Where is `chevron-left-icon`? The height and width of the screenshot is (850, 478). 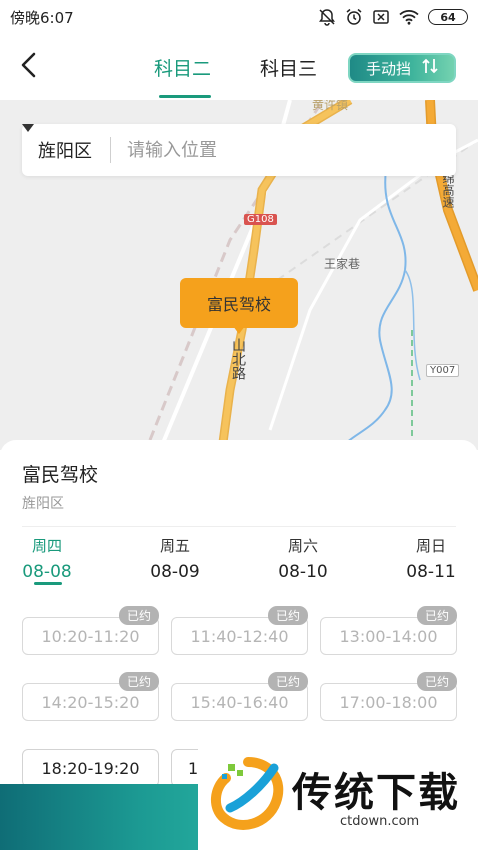 chevron-left-icon is located at coordinates (29, 67).